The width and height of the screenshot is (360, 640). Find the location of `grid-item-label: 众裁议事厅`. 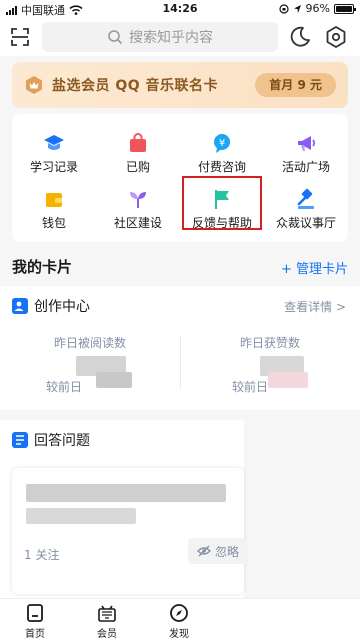

grid-item-label: 众裁议事厅 is located at coordinates (305, 223).